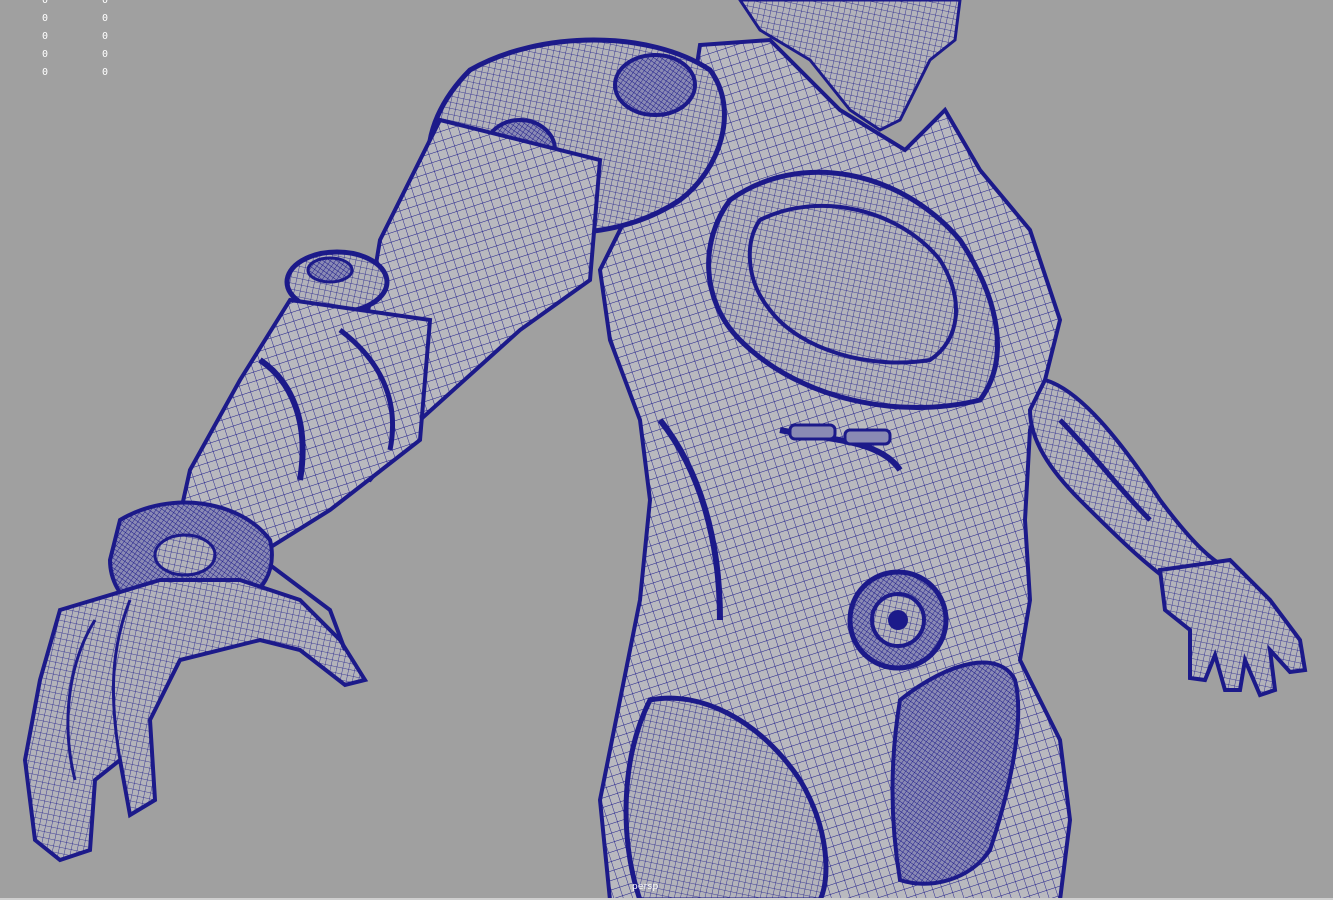 The image size is (1333, 900). Describe the element at coordinates (1167, 537) in the screenshot. I see `right-arm-mesh` at that location.